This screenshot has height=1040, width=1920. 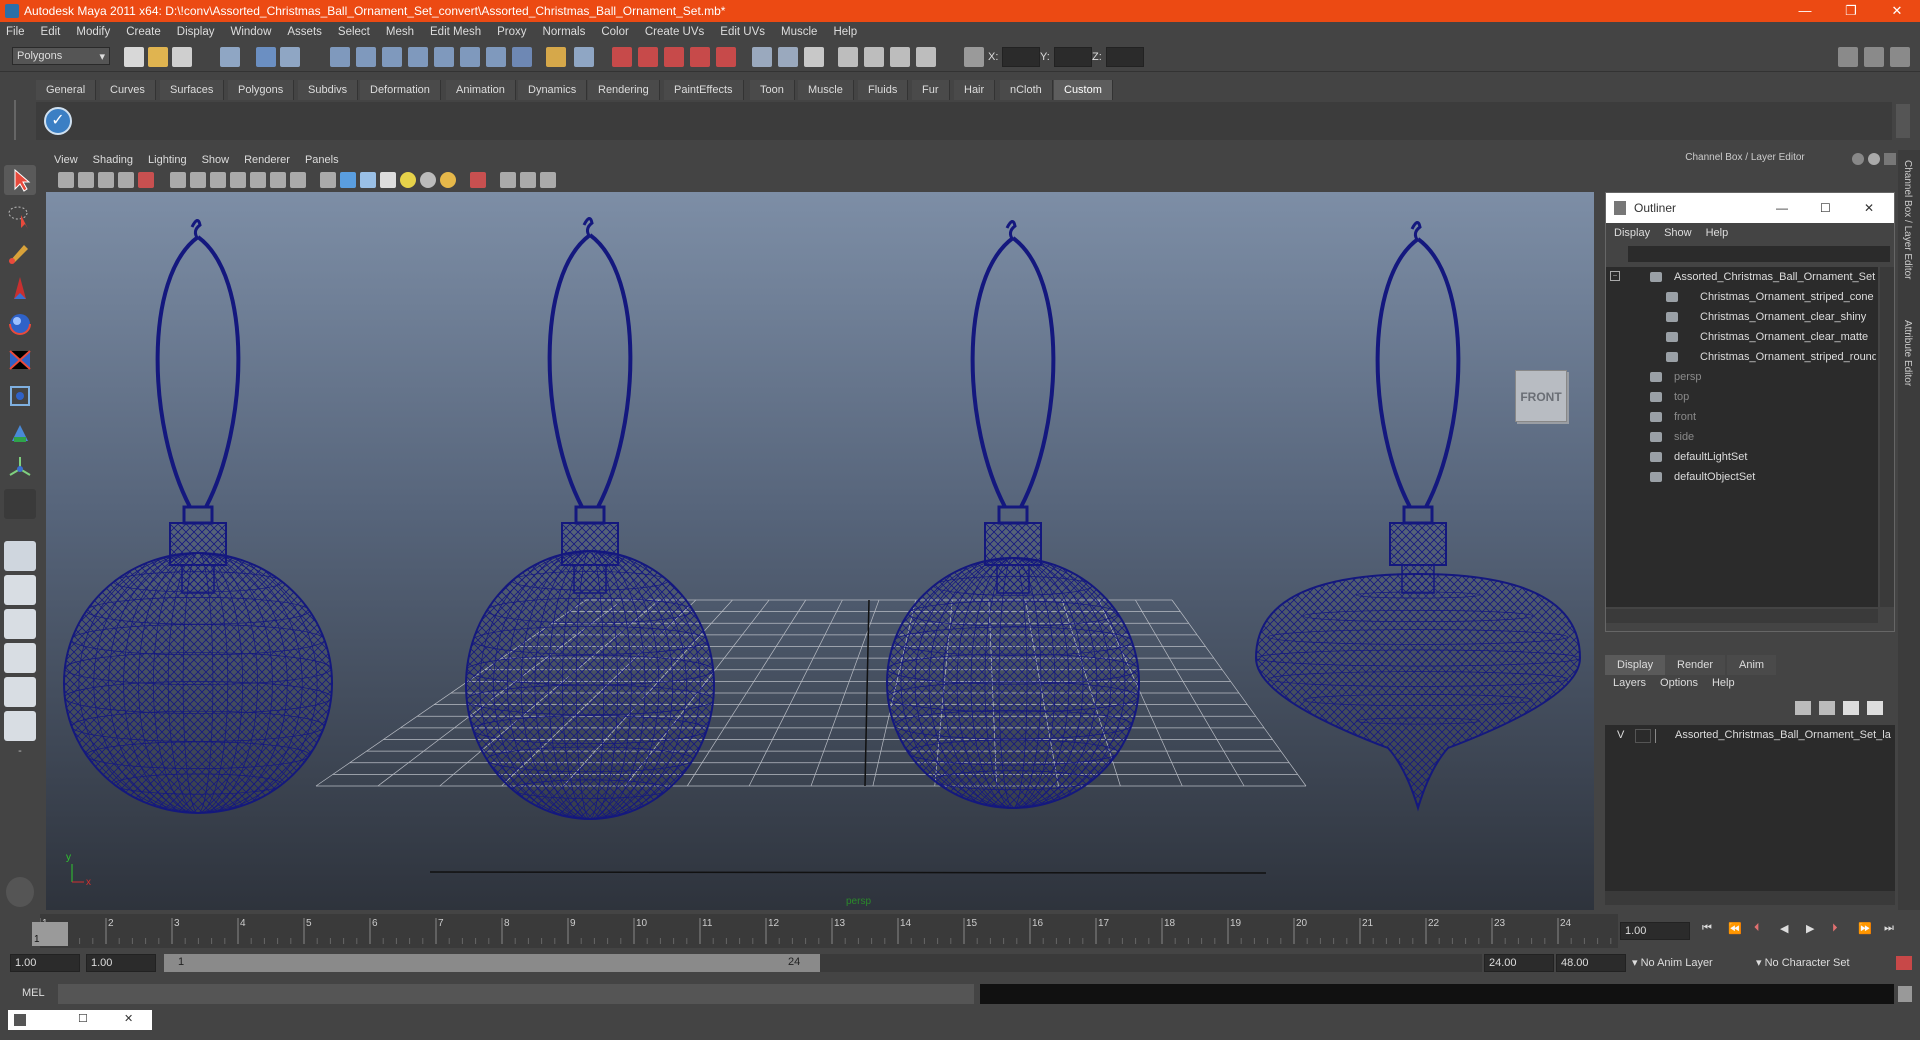 I want to click on outliner-menu-display: Display, so click(x=1632, y=233).